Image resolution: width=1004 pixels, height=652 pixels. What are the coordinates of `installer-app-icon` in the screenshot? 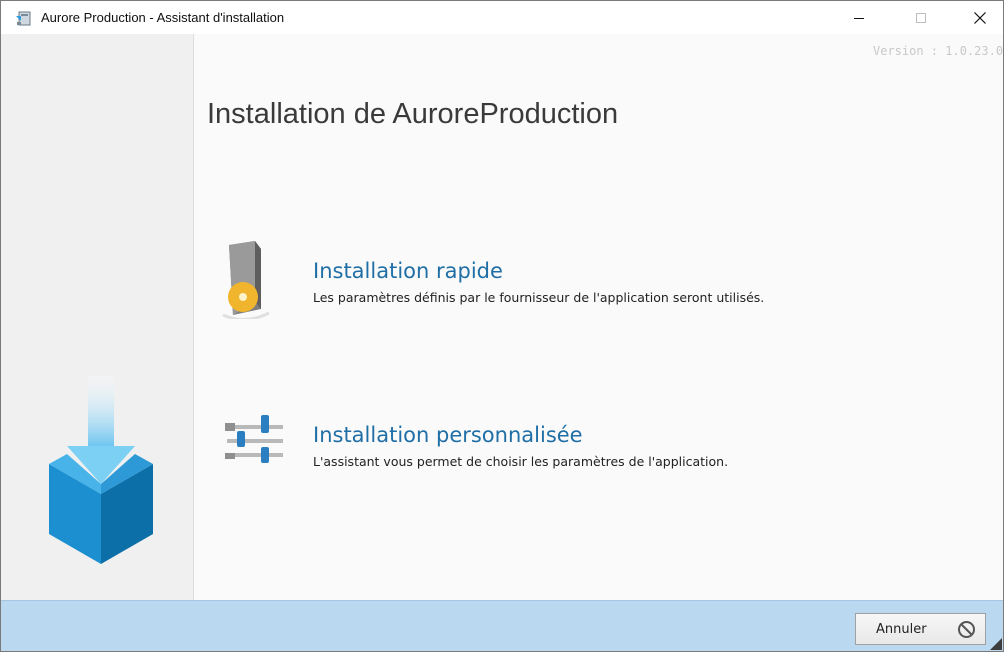 It's located at (23, 18).